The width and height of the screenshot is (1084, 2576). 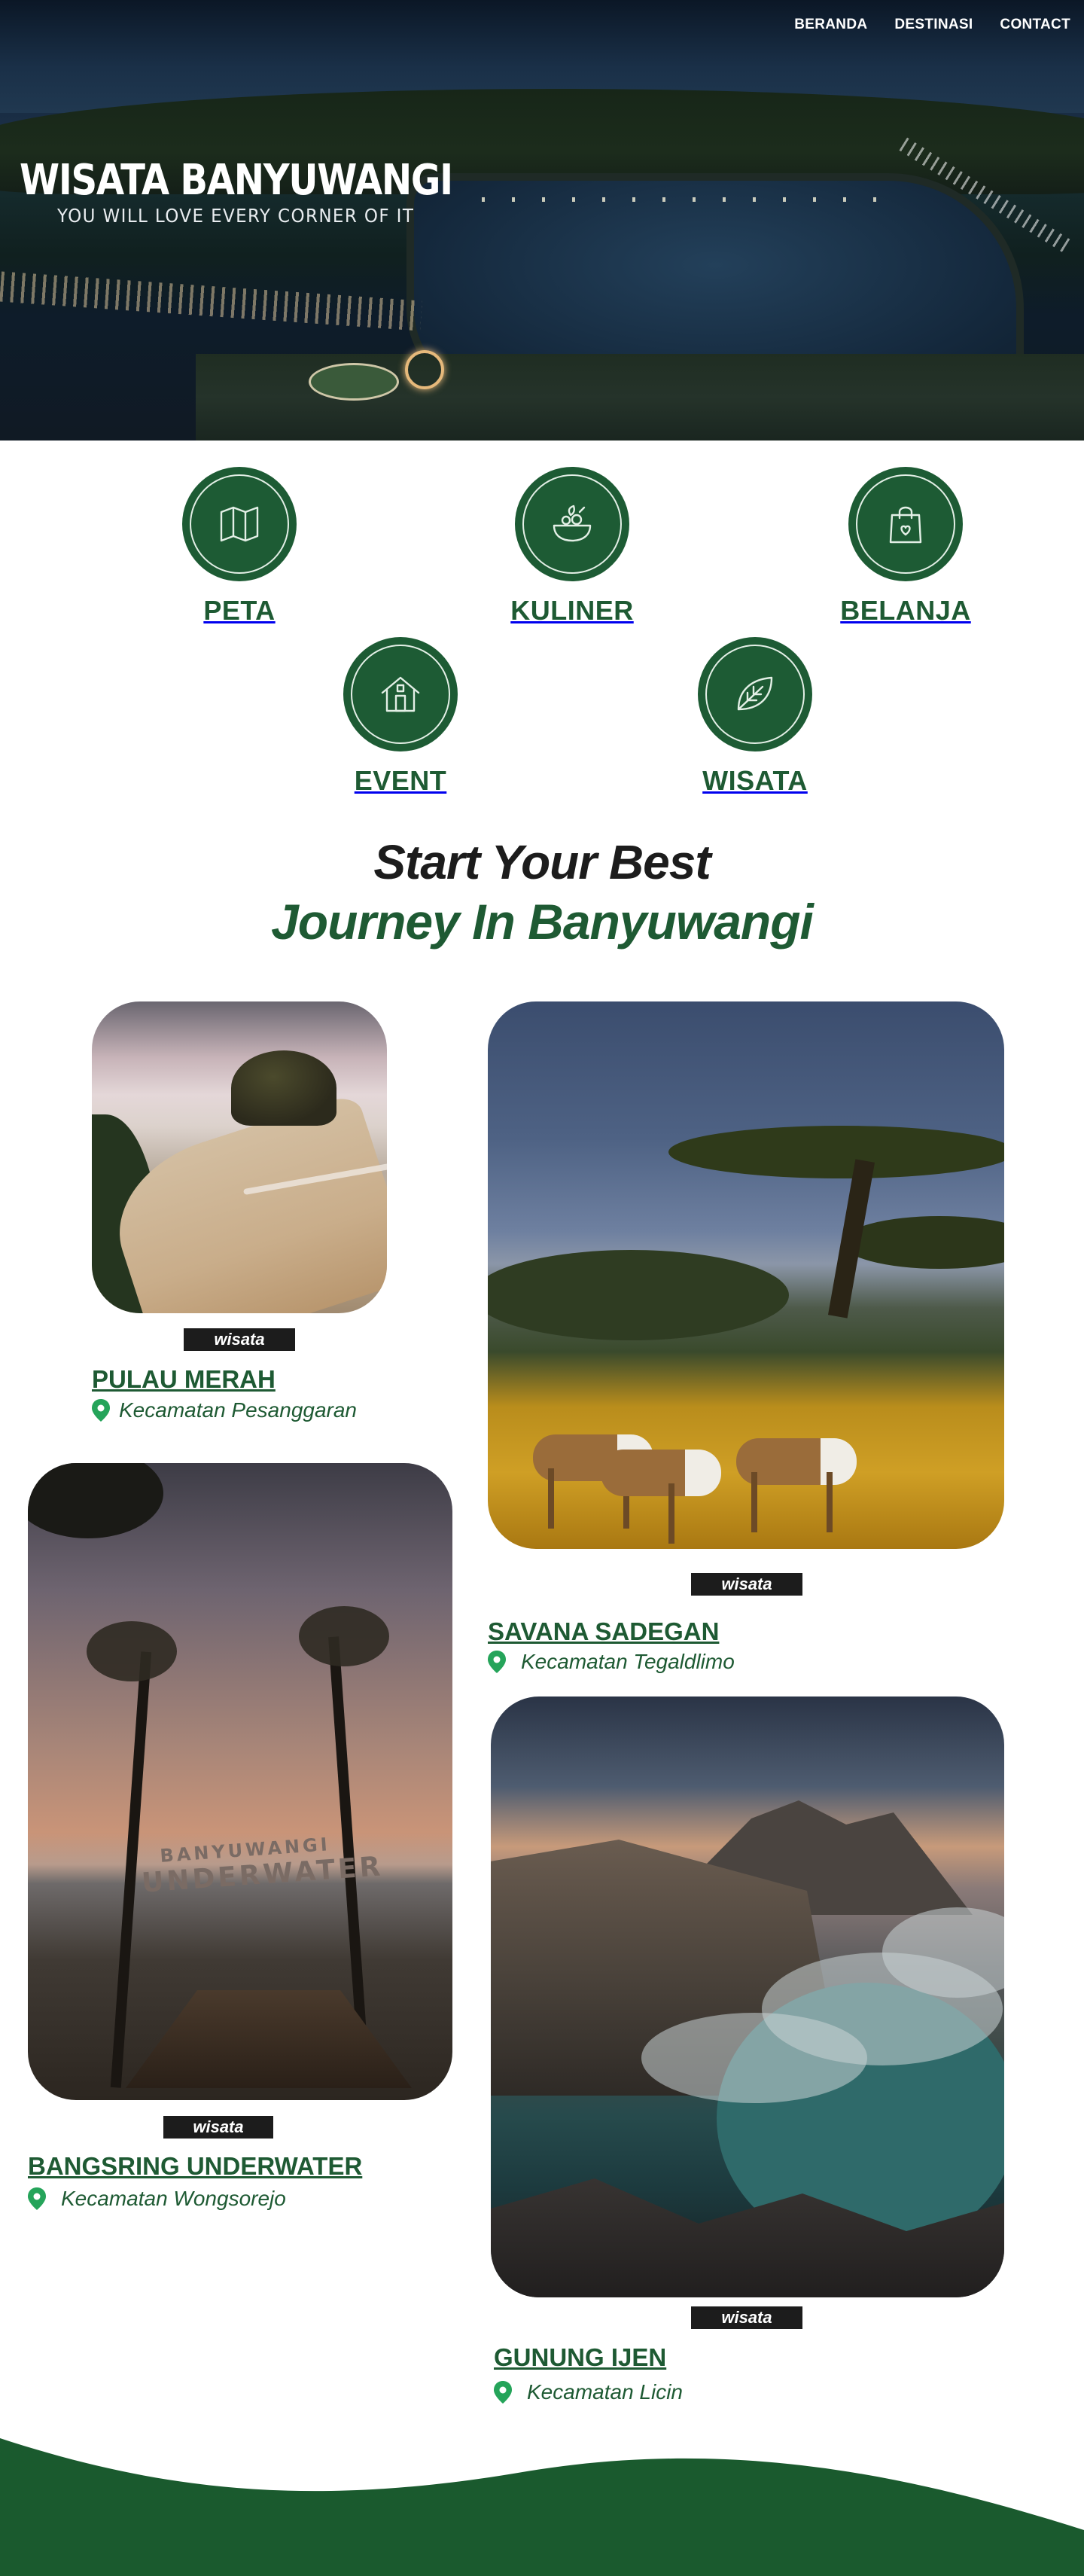 I want to click on house-icon, so click(x=400, y=694).